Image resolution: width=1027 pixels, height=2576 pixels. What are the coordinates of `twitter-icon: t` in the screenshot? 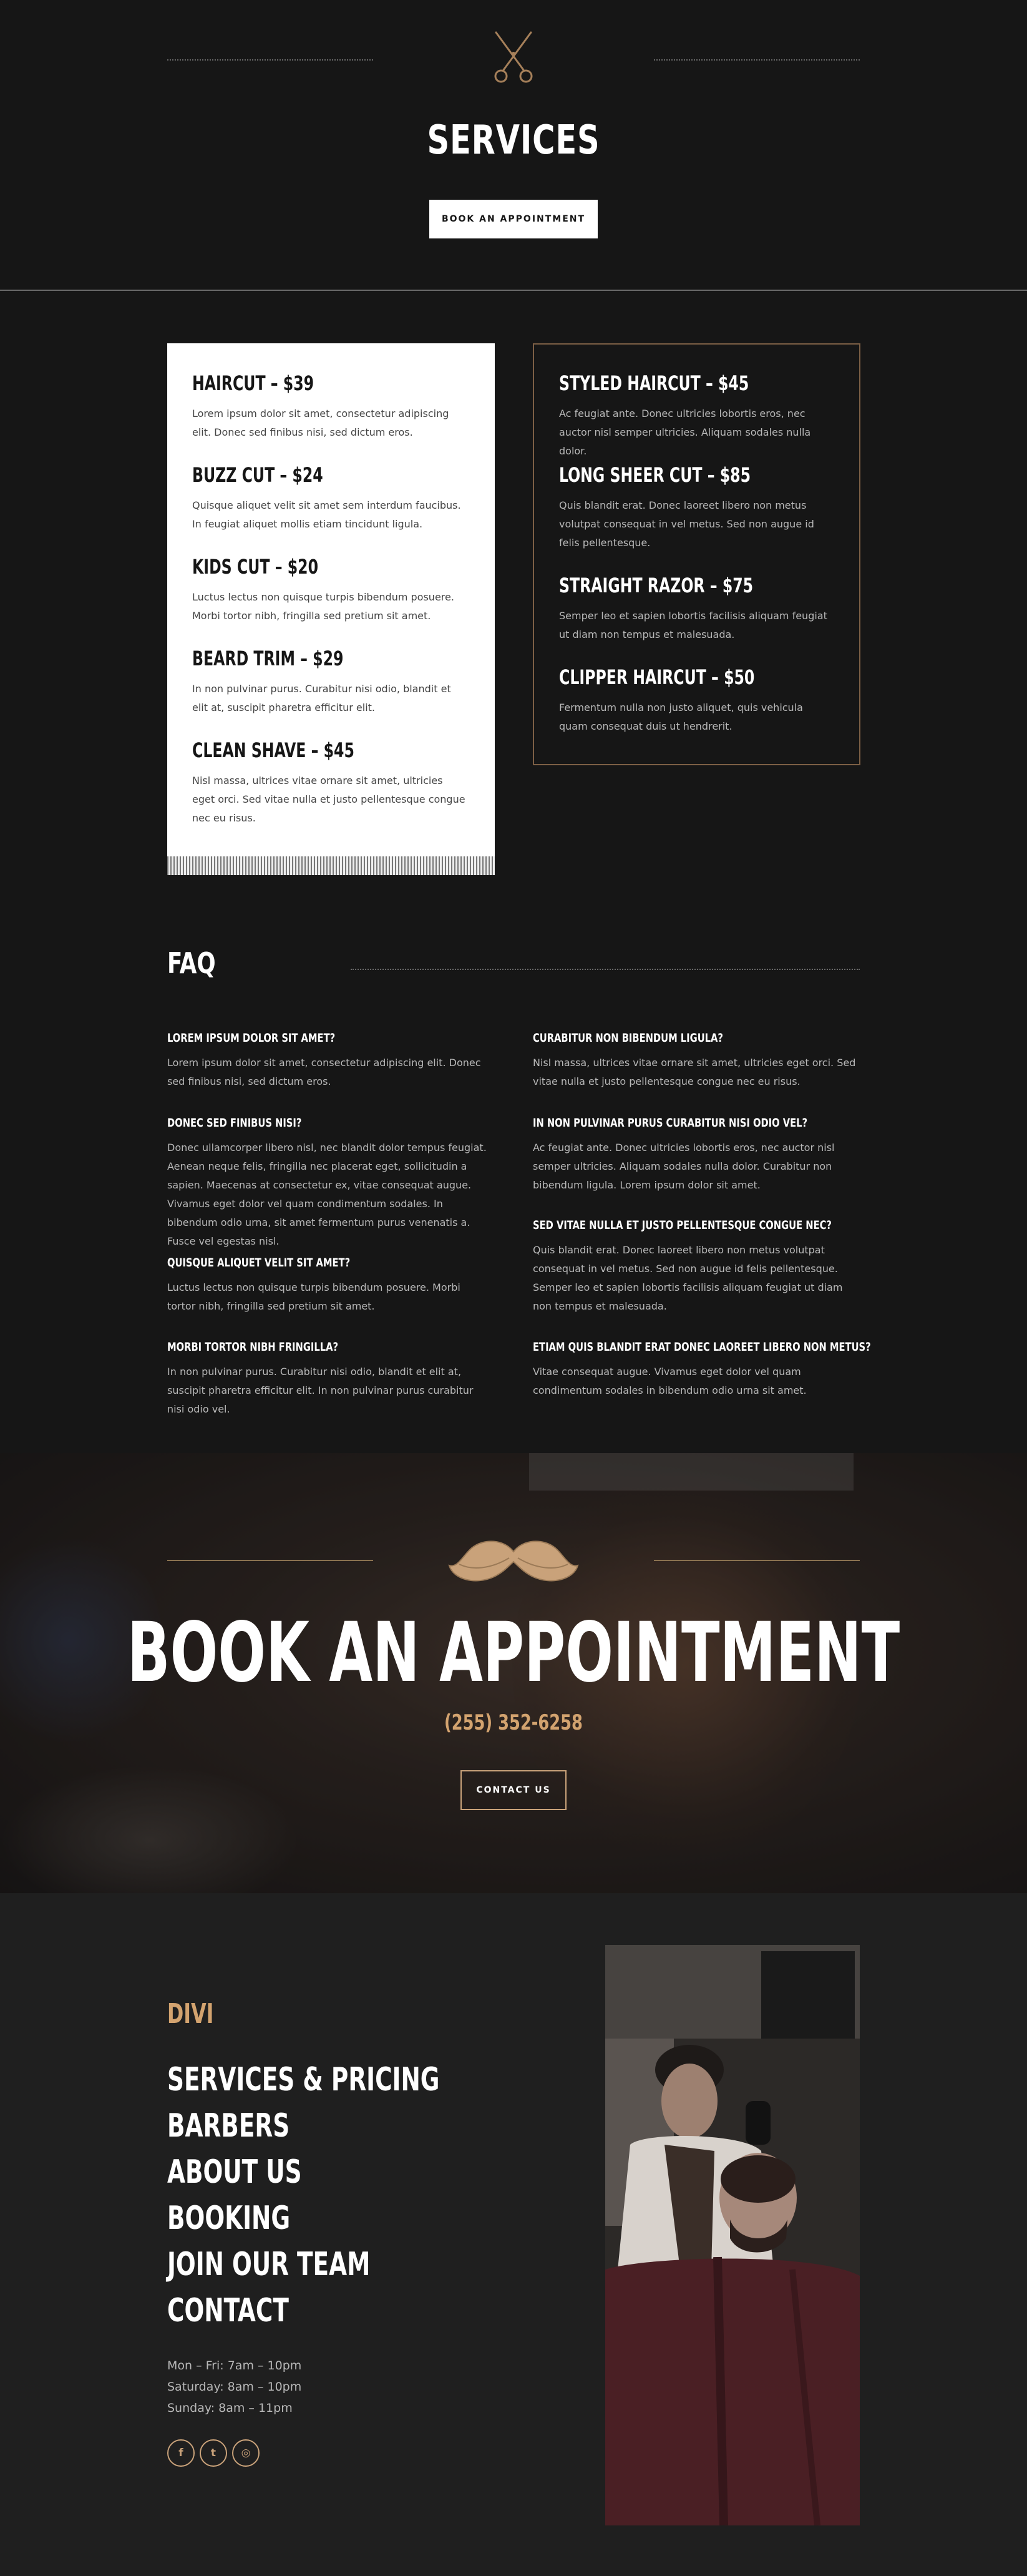 It's located at (213, 2453).